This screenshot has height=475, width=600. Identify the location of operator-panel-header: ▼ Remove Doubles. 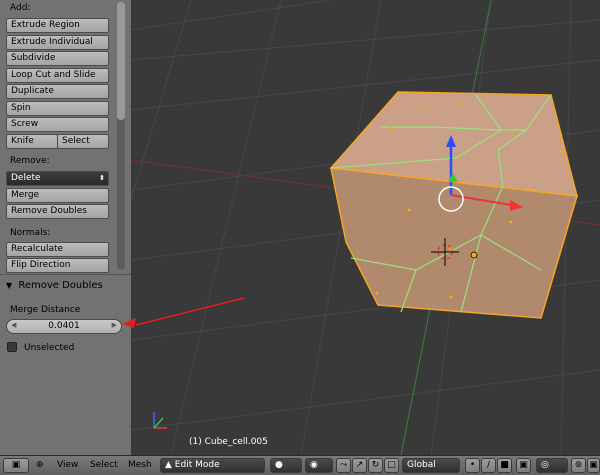
(54, 285).